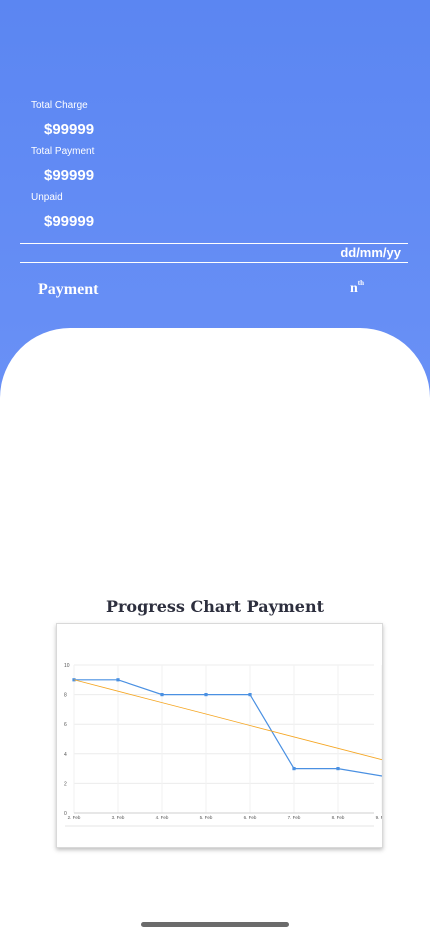 This screenshot has height=932, width=430. Describe the element at coordinates (361, 283) in the screenshot. I see `payment-ordinal-suffix: th` at that location.